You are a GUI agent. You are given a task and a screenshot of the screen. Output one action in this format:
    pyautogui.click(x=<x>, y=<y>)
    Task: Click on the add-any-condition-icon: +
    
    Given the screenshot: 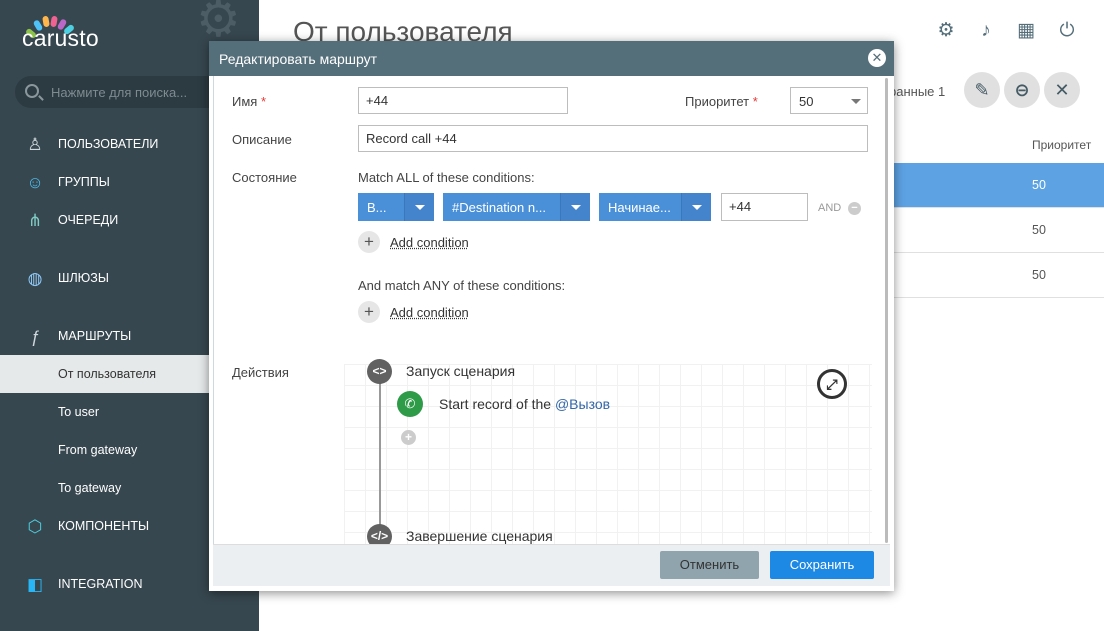 What is the action you would take?
    pyautogui.click(x=369, y=312)
    